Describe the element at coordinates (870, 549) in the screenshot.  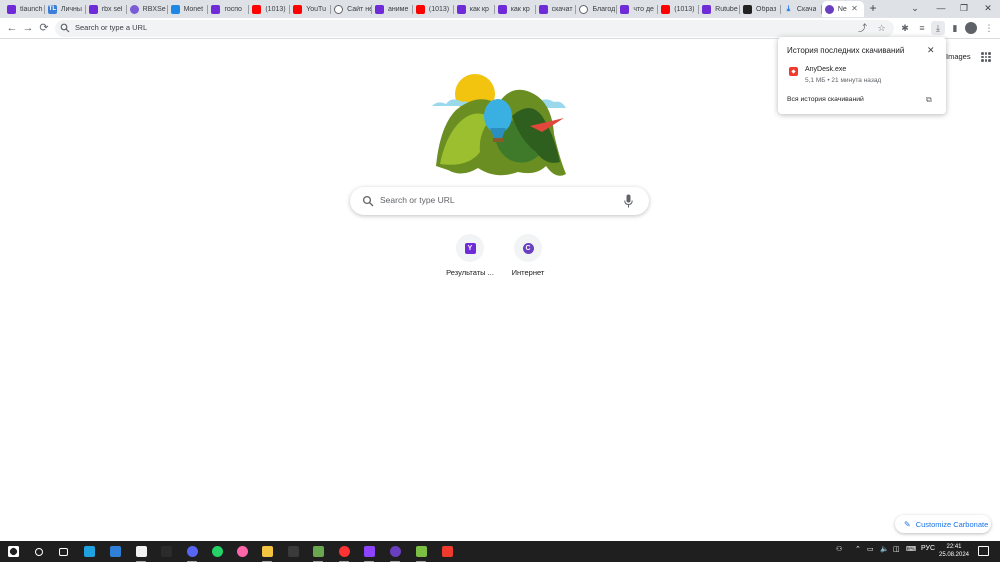
I see `battery-icon: ▭` at that location.